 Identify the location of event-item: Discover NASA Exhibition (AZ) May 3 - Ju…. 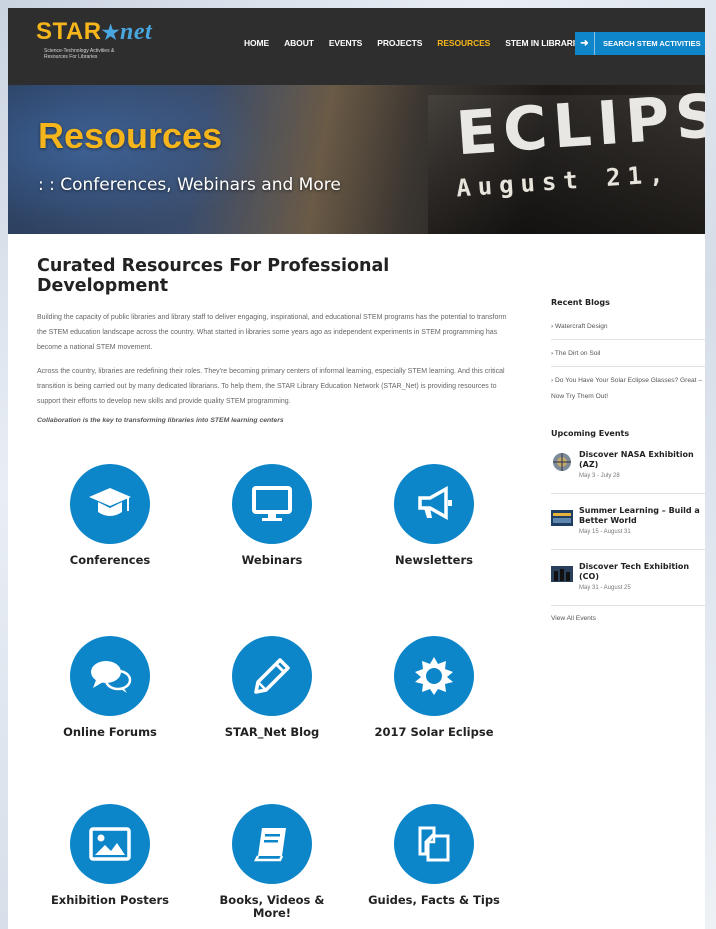
(628, 472).